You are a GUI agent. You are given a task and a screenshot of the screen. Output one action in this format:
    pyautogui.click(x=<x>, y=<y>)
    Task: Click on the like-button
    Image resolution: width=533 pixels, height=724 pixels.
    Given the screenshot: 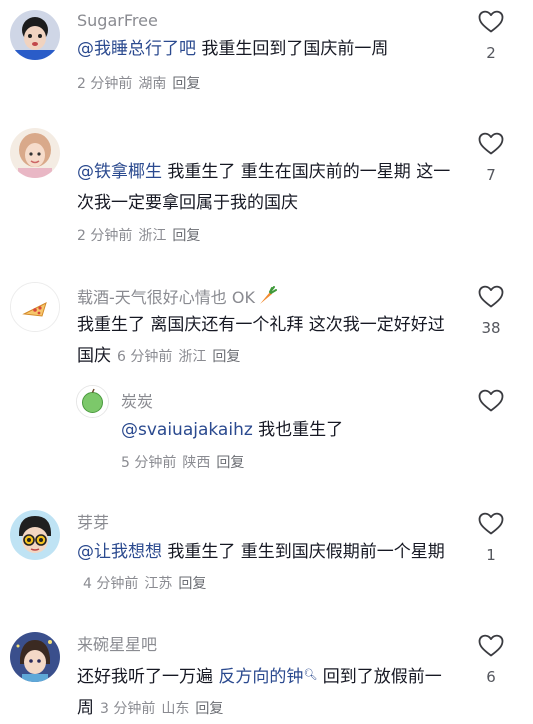 What is the action you would take?
    pyautogui.click(x=491, y=401)
    